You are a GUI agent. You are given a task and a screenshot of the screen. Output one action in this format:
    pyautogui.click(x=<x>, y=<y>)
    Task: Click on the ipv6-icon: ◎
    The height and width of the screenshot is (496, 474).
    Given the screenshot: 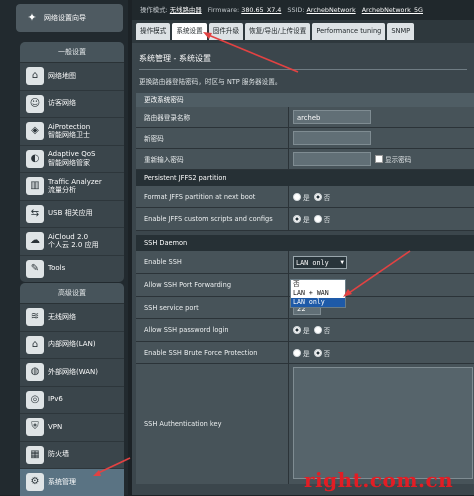 What is the action you would take?
    pyautogui.click(x=35, y=399)
    